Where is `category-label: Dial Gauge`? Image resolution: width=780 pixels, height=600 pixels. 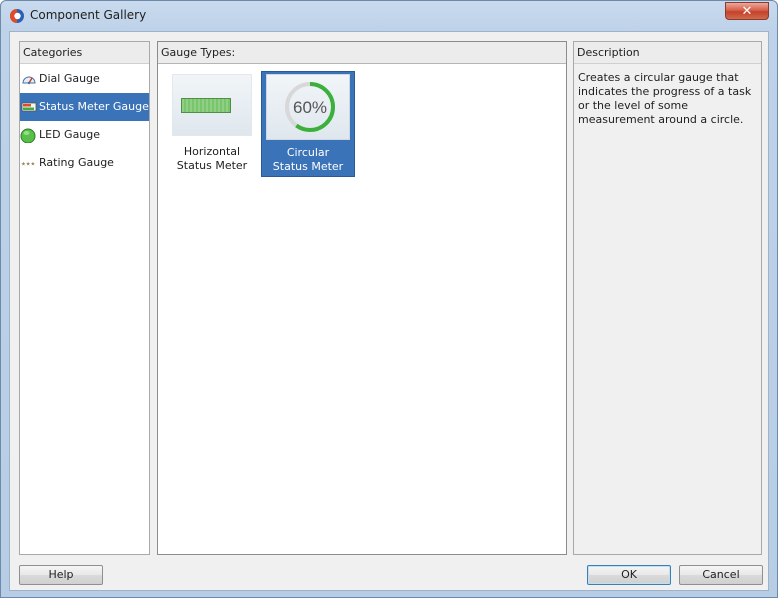 category-label: Dial Gauge is located at coordinates (69, 78).